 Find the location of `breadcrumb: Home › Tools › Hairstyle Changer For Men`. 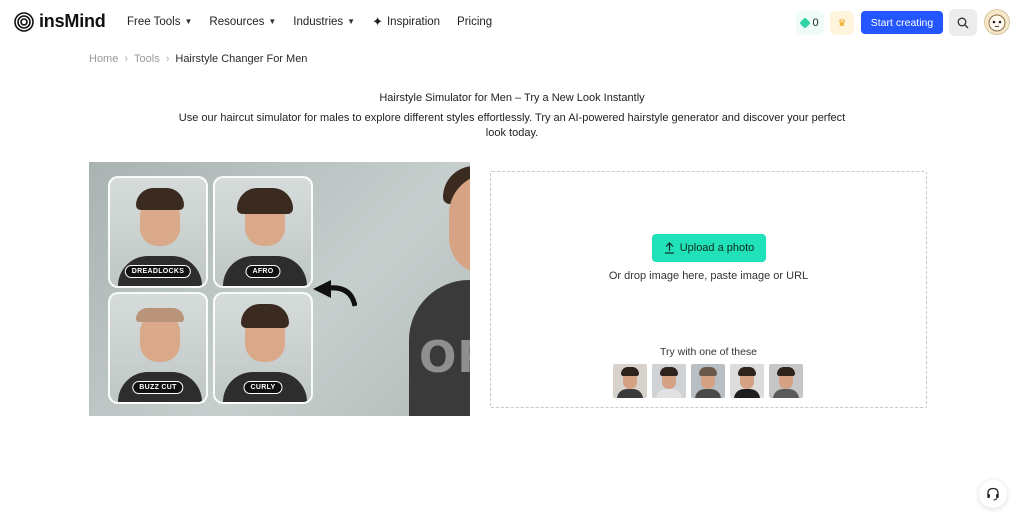

breadcrumb: Home › Tools › Hairstyle Changer For Men is located at coordinates (198, 59).